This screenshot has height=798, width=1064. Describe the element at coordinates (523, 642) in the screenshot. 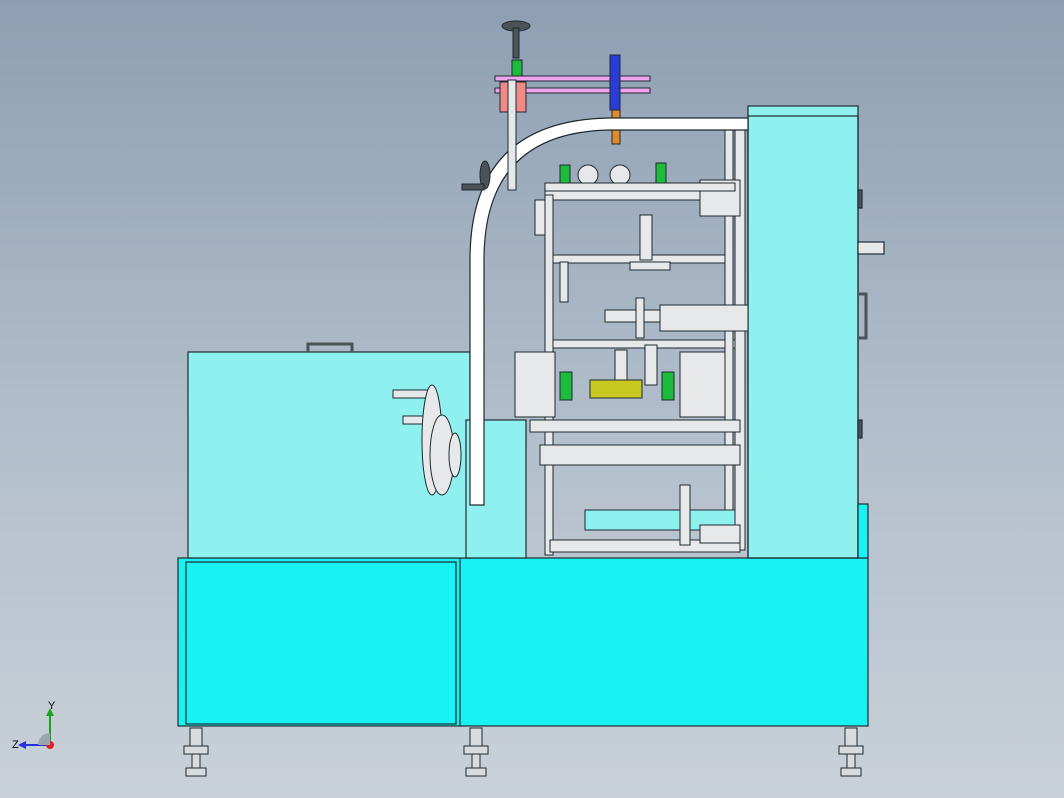

I see `base-cabinet` at that location.